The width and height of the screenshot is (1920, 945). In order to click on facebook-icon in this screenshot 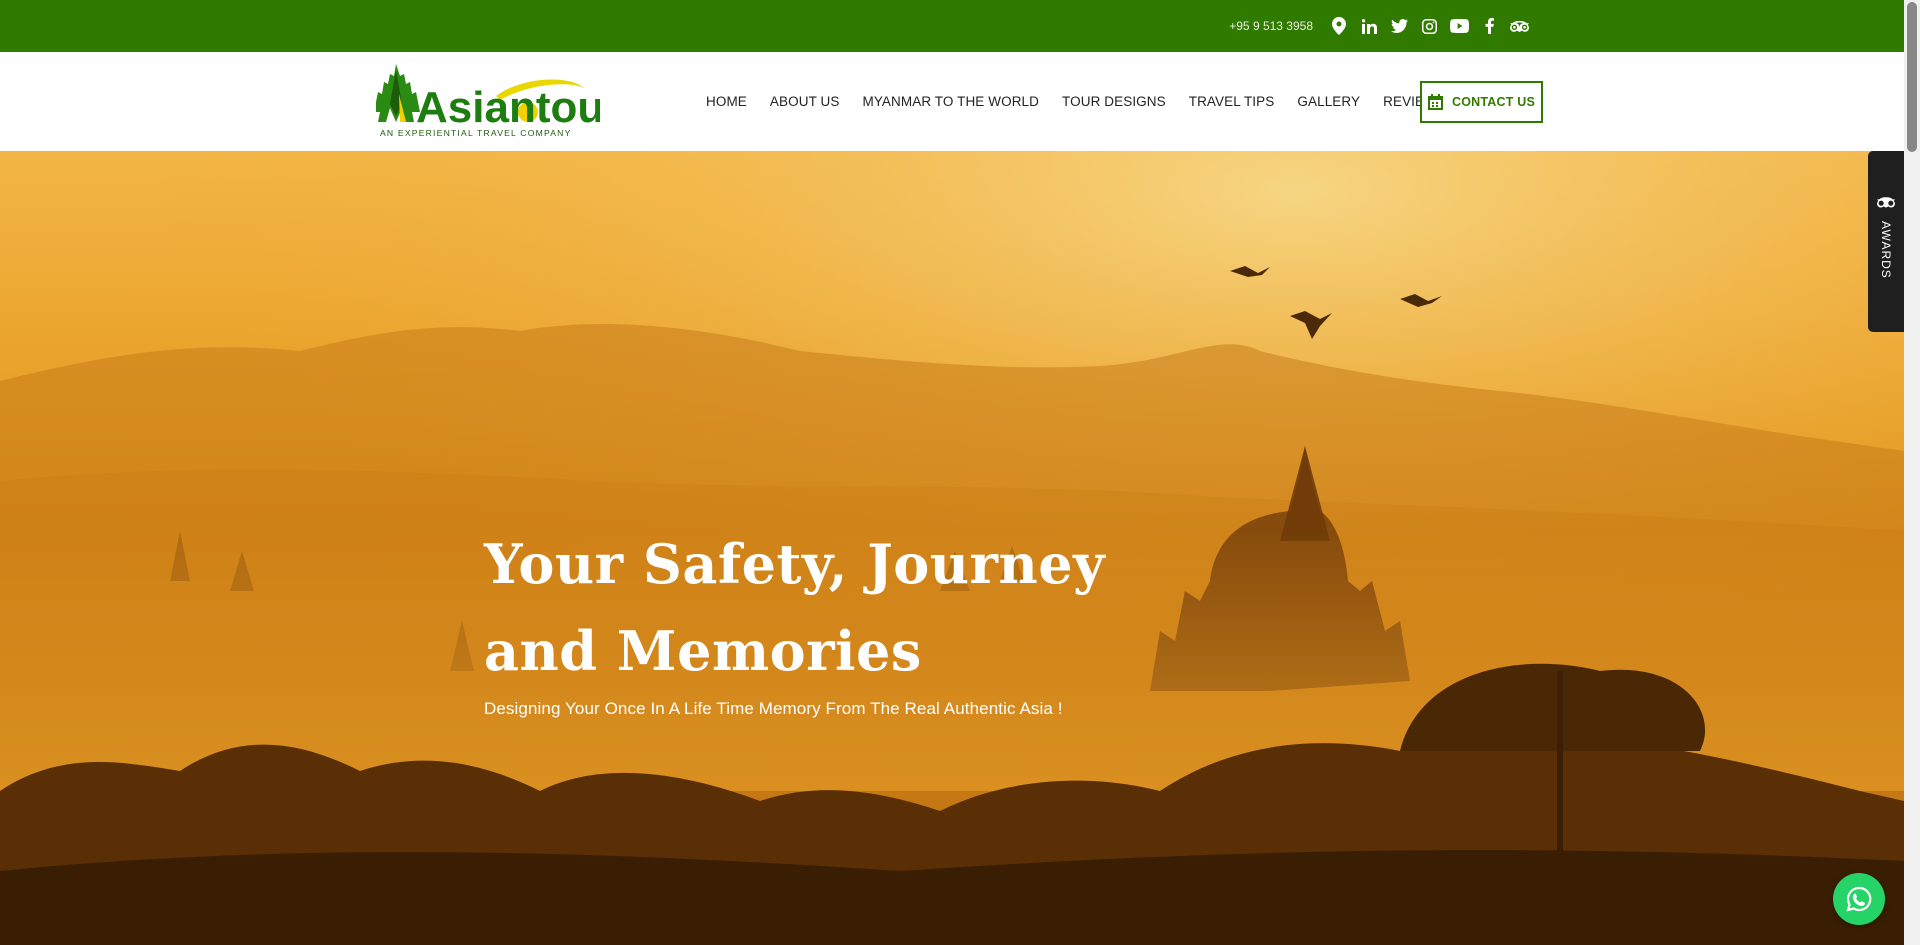, I will do `click(1489, 26)`.